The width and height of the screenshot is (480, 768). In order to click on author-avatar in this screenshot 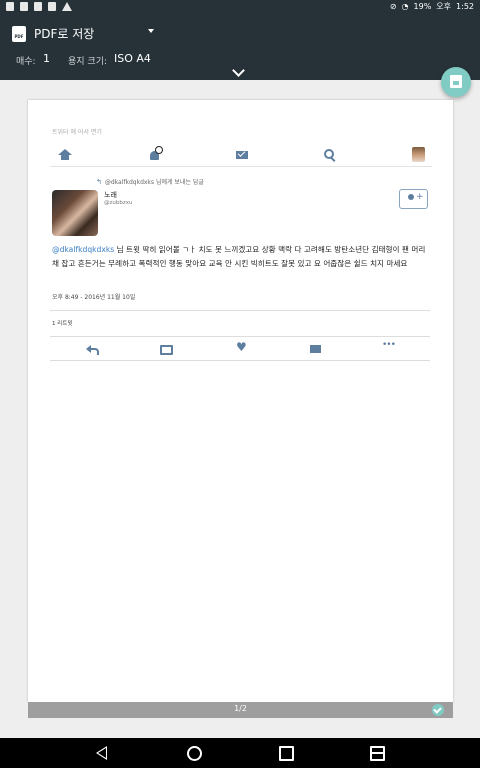, I will do `click(75, 213)`.